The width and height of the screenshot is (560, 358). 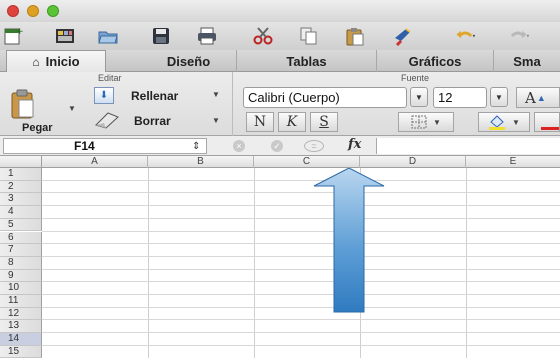 What do you see at coordinates (413, 162) in the screenshot?
I see `column-header-d: D` at bounding box center [413, 162].